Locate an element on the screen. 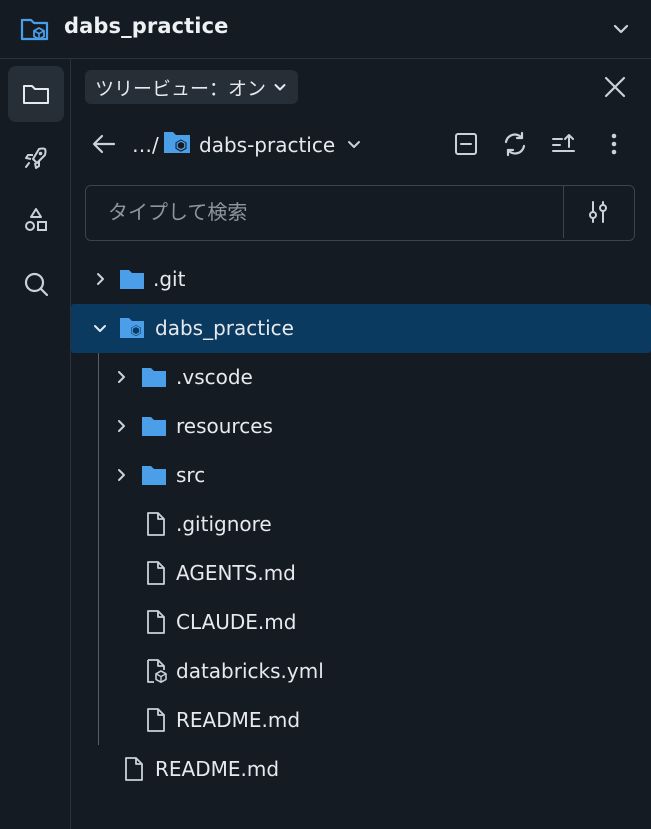 The height and width of the screenshot is (829, 651). tree-item-label: .git is located at coordinates (169, 279).